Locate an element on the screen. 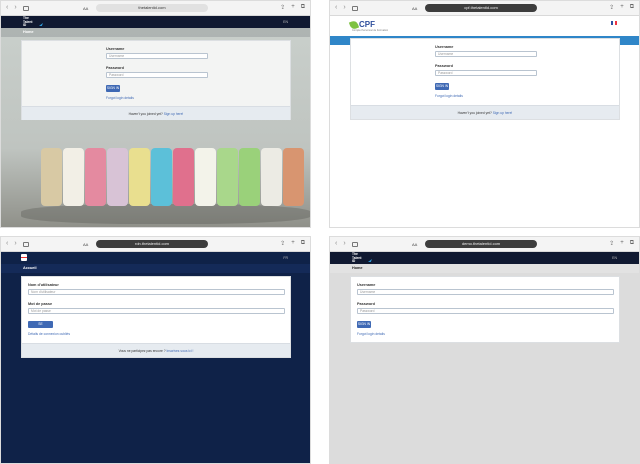 The height and width of the screenshot is (464, 640). cpf-logo: CPF is located at coordinates (361, 24).